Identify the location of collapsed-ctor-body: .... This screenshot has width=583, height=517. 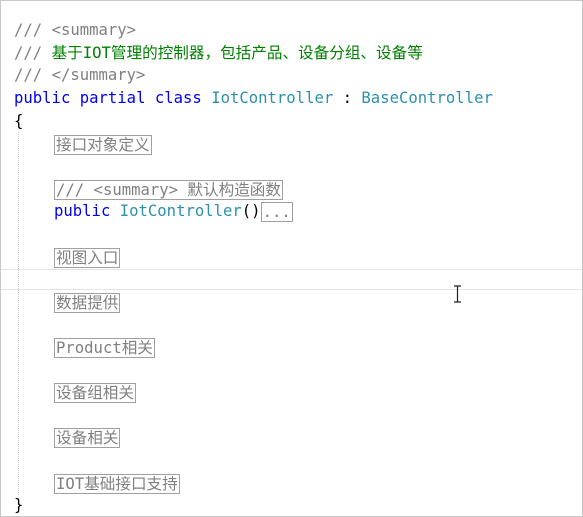
(276, 211).